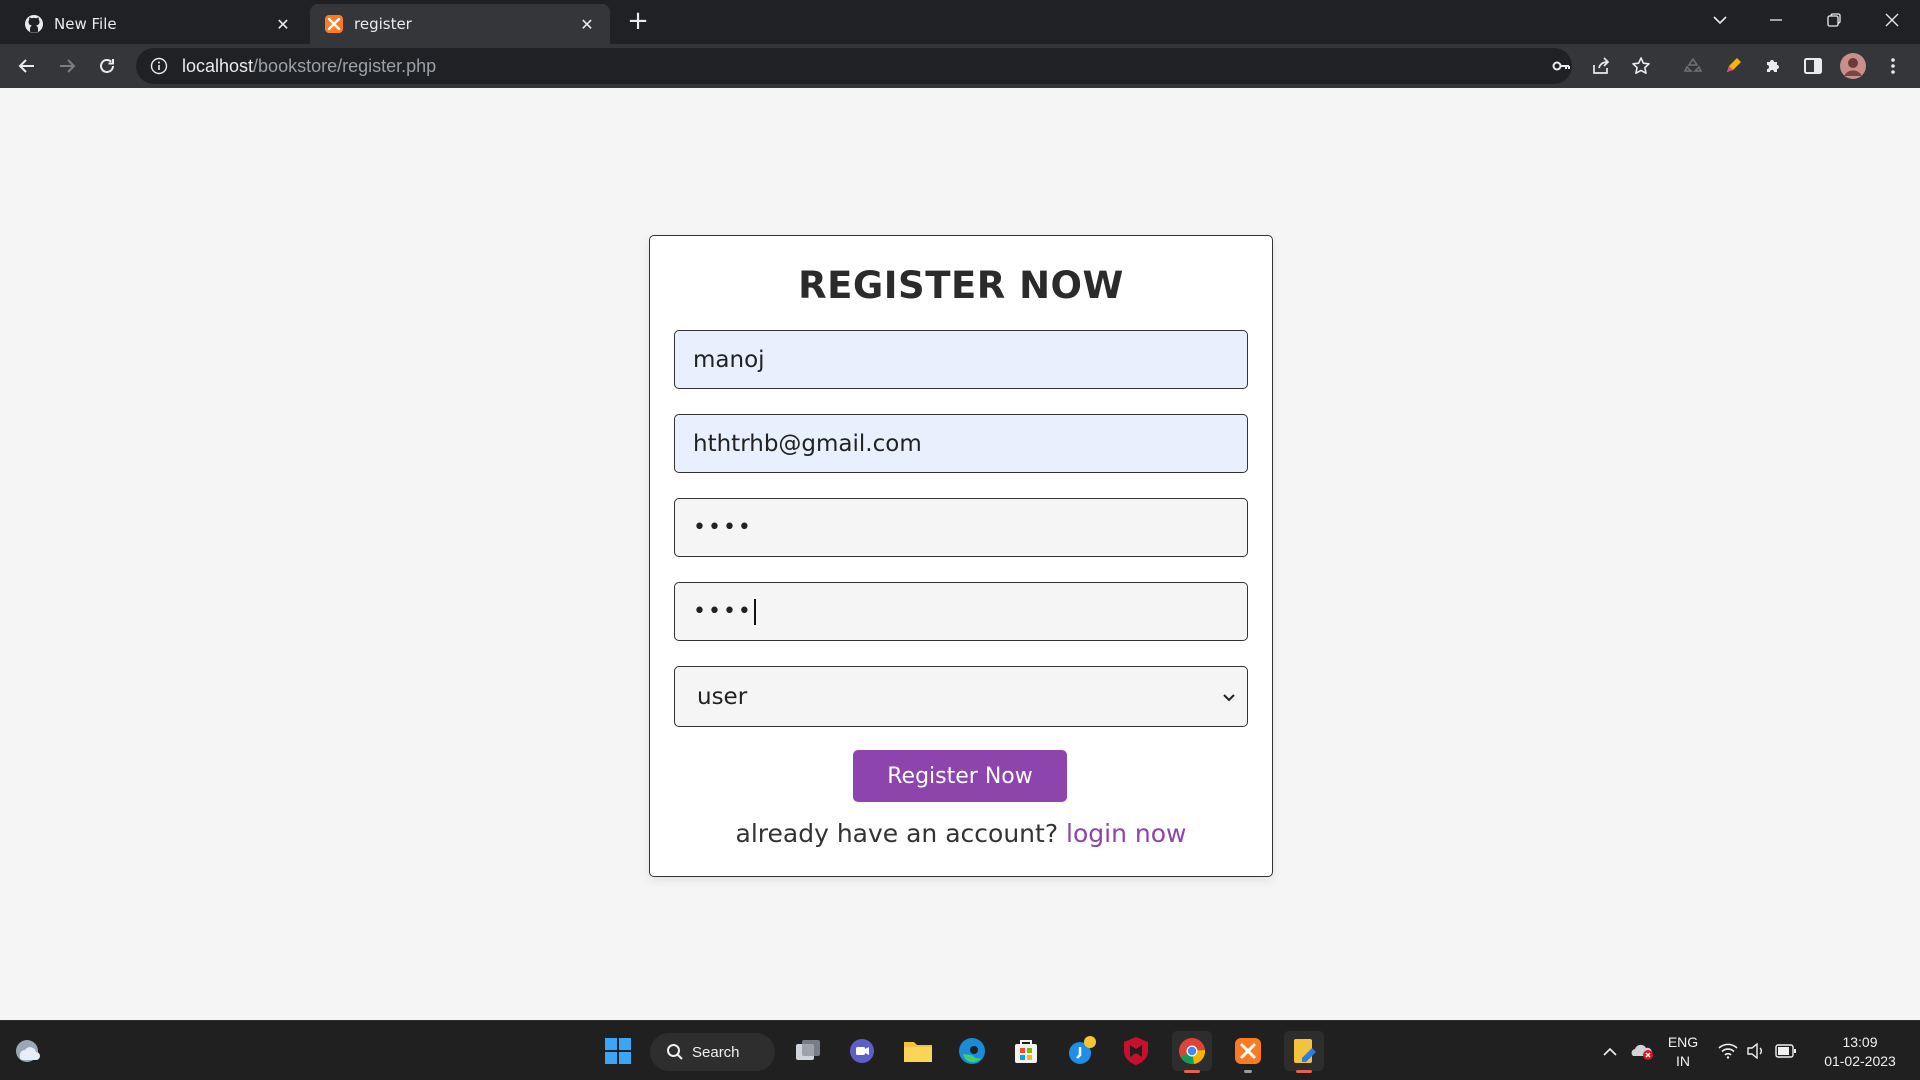 Image resolution: width=1920 pixels, height=1080 pixels. I want to click on confirm-password-input: ••••, so click(961, 611).